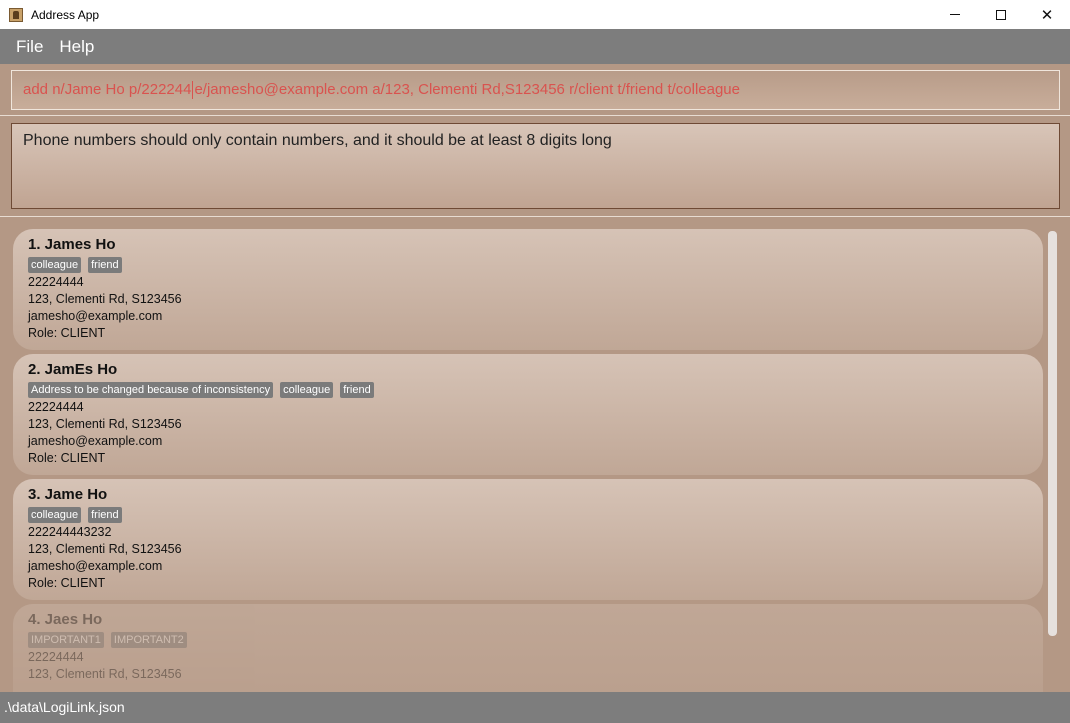 The height and width of the screenshot is (723, 1070). I want to click on window-title: Address App, so click(65, 14).